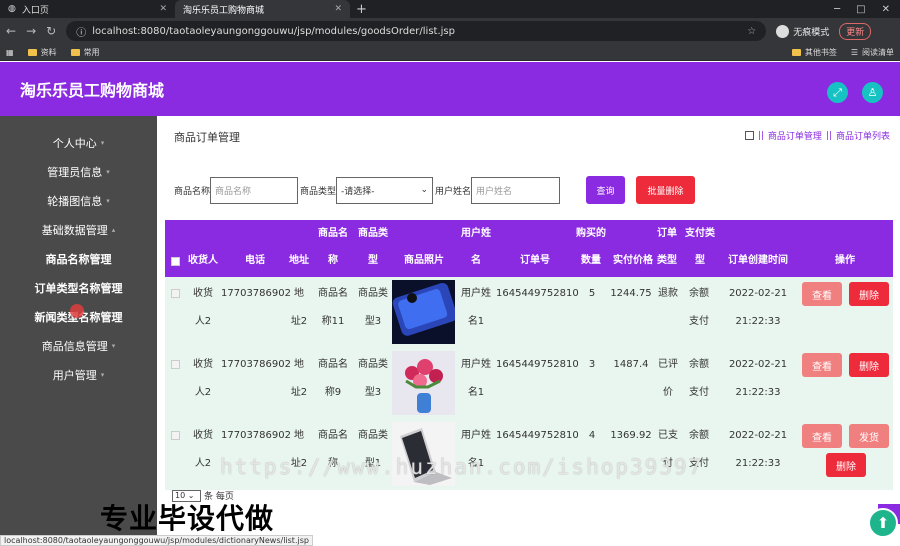  Describe the element at coordinates (373, 392) in the screenshot. I see `cell-goods-type: 型3` at that location.